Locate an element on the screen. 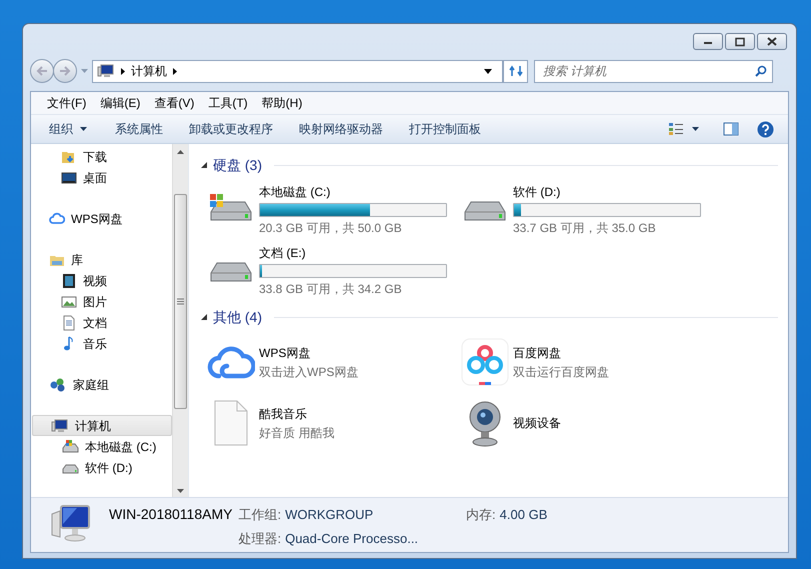 This screenshot has height=569, width=811. refresh-button is located at coordinates (515, 71).